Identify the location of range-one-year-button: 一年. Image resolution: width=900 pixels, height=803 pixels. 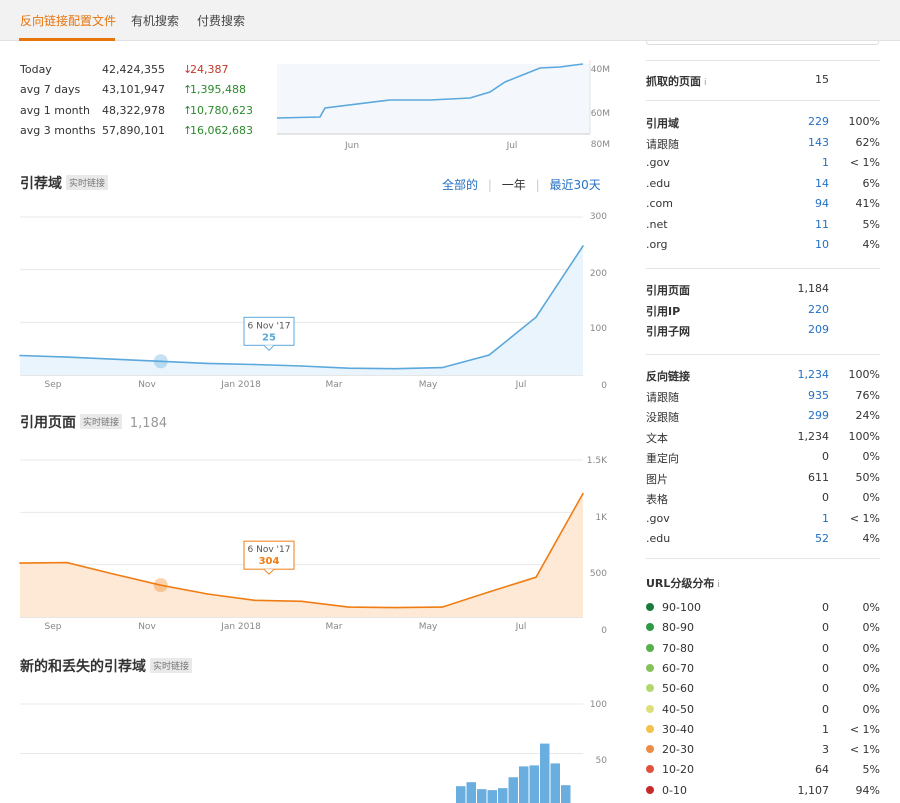
(514, 185).